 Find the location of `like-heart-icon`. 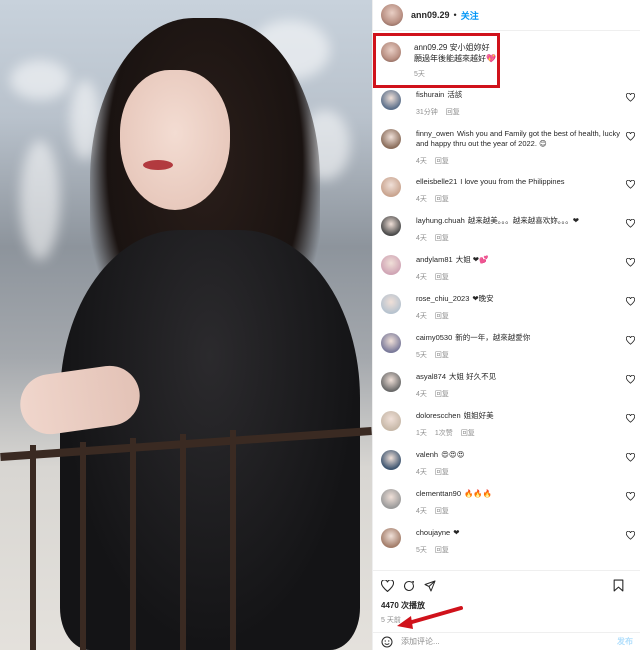

like-heart-icon is located at coordinates (387, 585).